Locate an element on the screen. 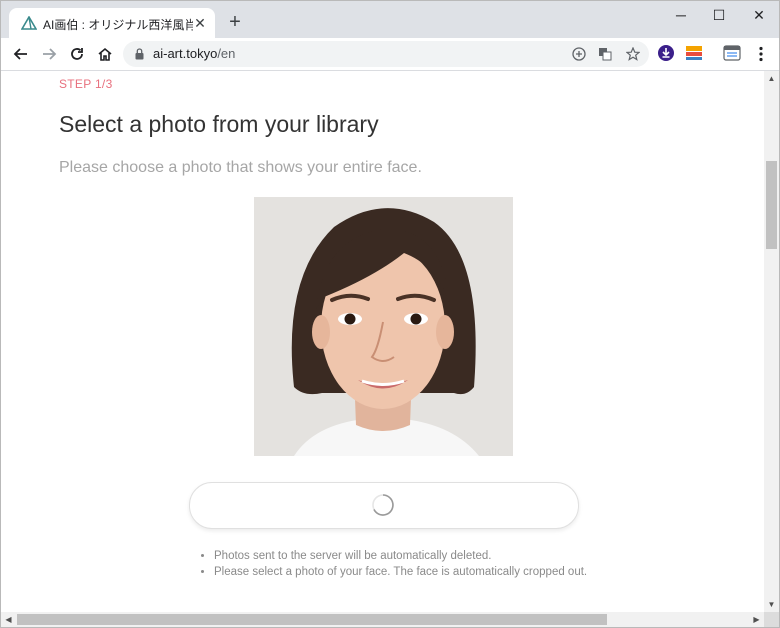 This screenshot has height=628, width=780. download-extension-icon is located at coordinates (666, 53).